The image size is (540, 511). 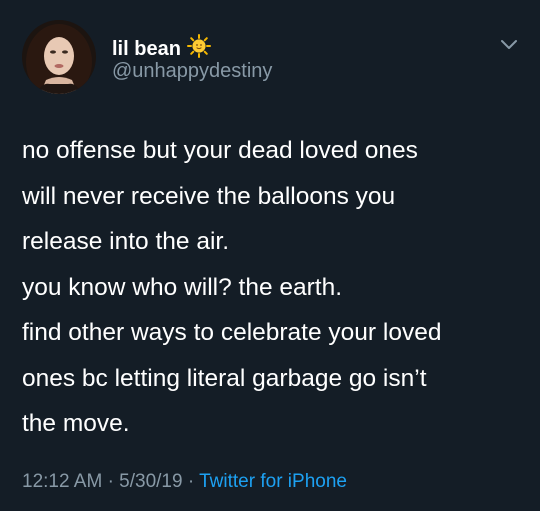 What do you see at coordinates (273, 481) in the screenshot?
I see `tweet-source-link: Twitter for iPhone` at bounding box center [273, 481].